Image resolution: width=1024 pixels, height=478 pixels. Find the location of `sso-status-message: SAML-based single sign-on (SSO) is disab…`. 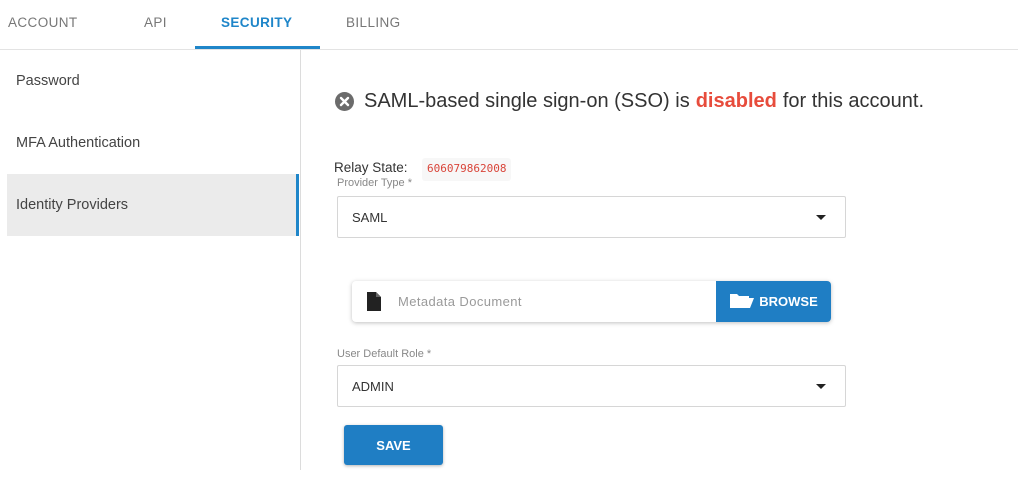

sso-status-message: SAML-based single sign-on (SSO) is disab… is located at coordinates (629, 101).